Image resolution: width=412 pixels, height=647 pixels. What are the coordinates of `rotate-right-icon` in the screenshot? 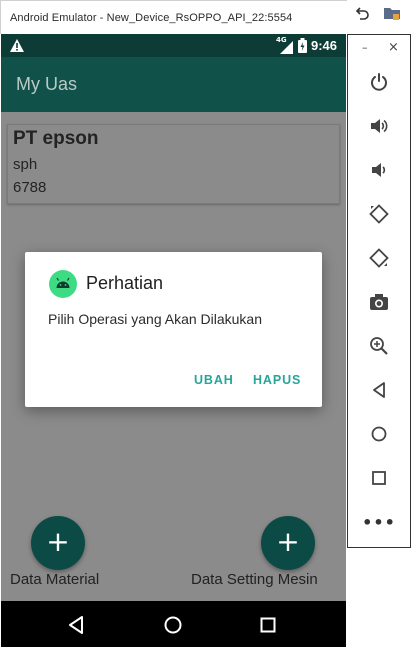 It's located at (379, 258).